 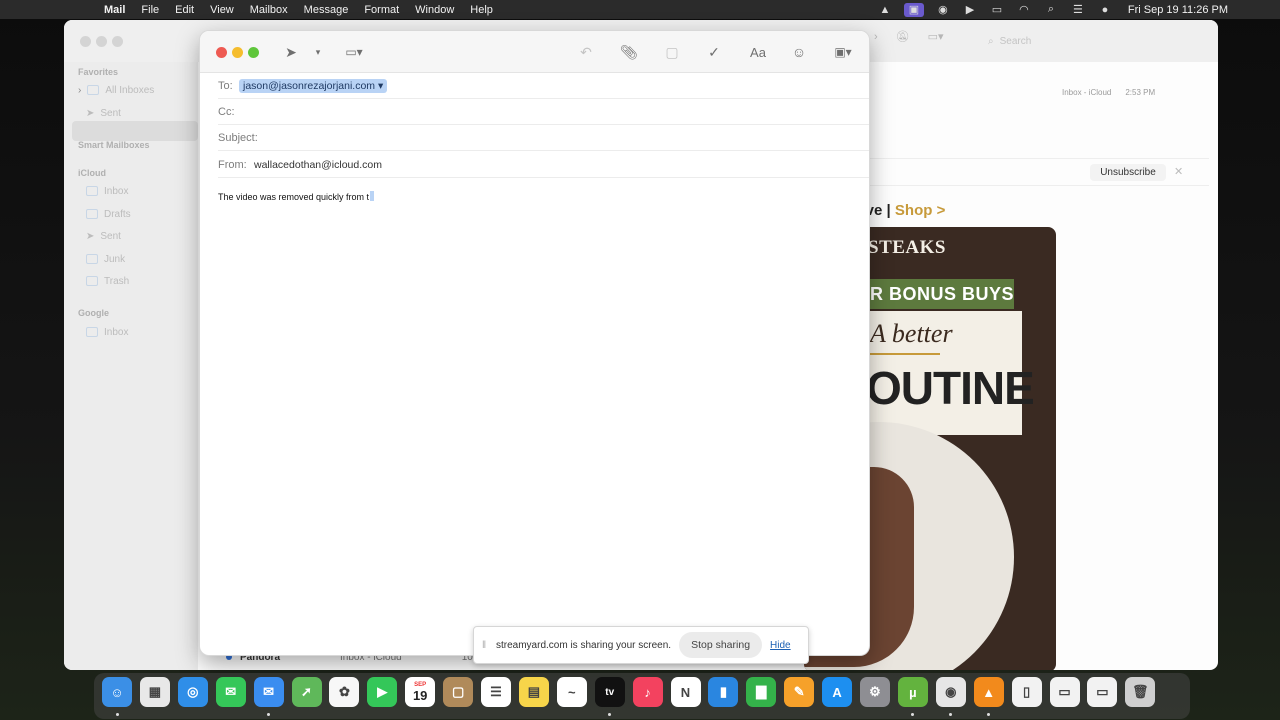 What do you see at coordinates (950, 692) in the screenshot?
I see `chrome-icon: ◉` at bounding box center [950, 692].